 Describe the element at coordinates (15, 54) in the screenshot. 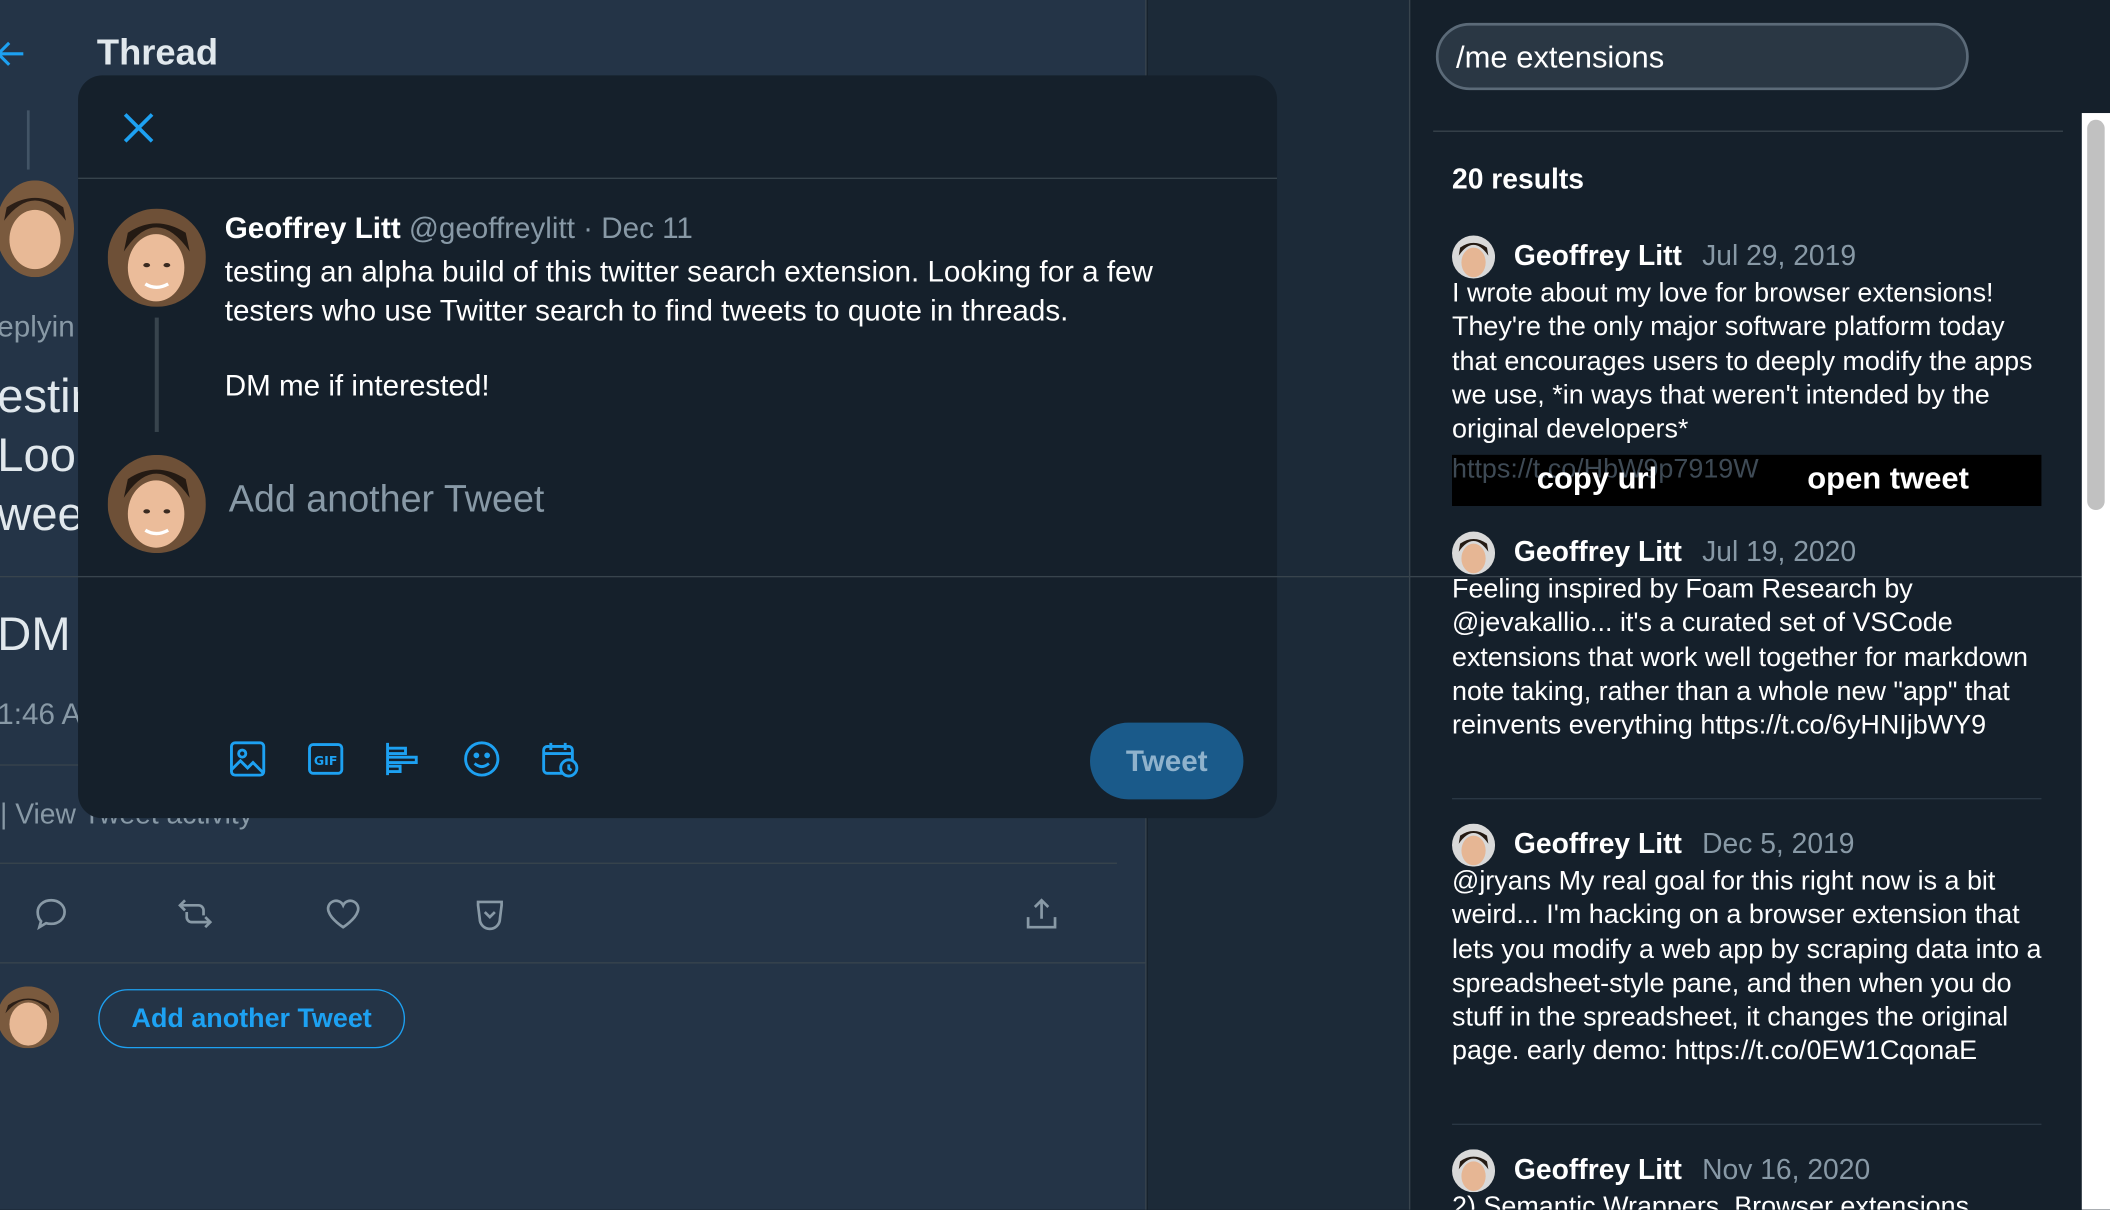

I see `back-arrow-icon` at that location.